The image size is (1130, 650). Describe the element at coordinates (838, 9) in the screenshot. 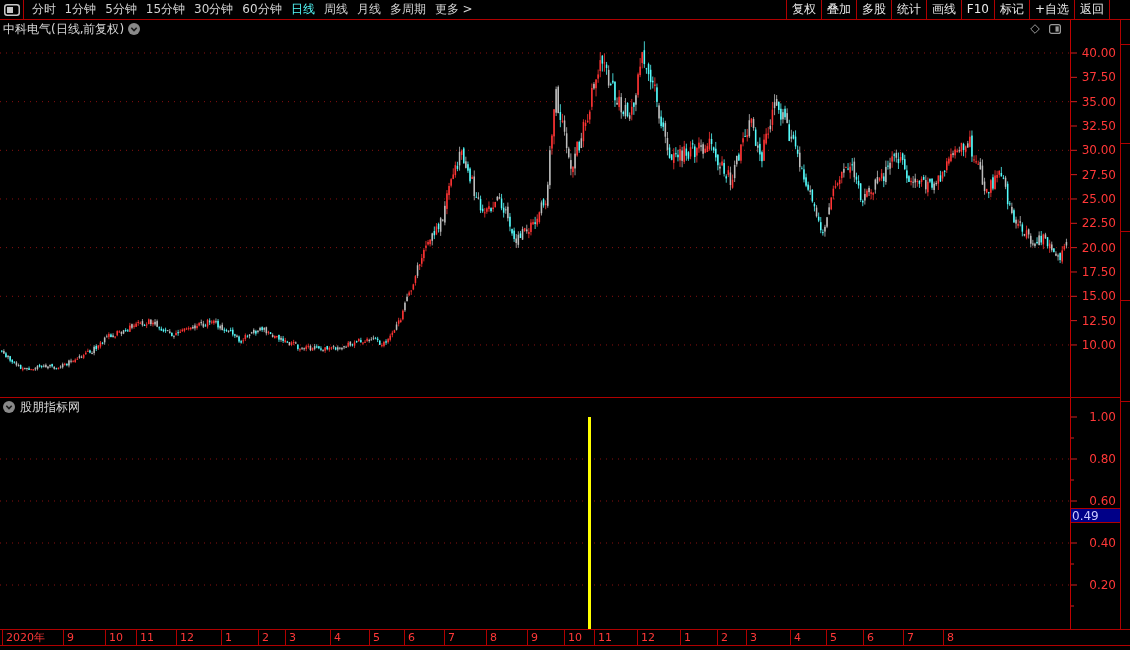

I see `toolbar-button: 叠加` at that location.